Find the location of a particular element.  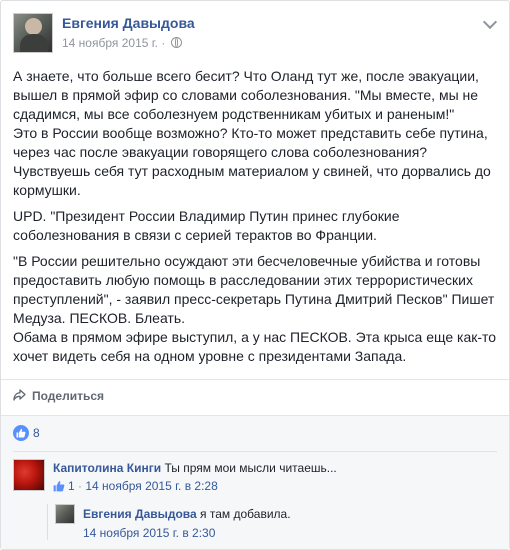

comment-timestamp: 14 ноября 2015 г. в 2:28 is located at coordinates (151, 486).